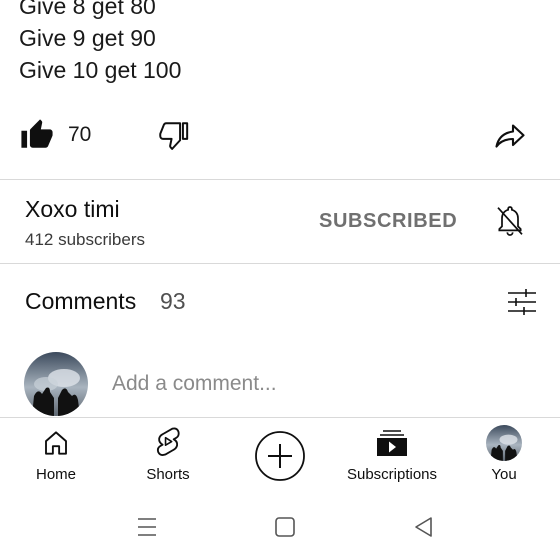  I want to click on back-triangle-icon, so click(423, 527).